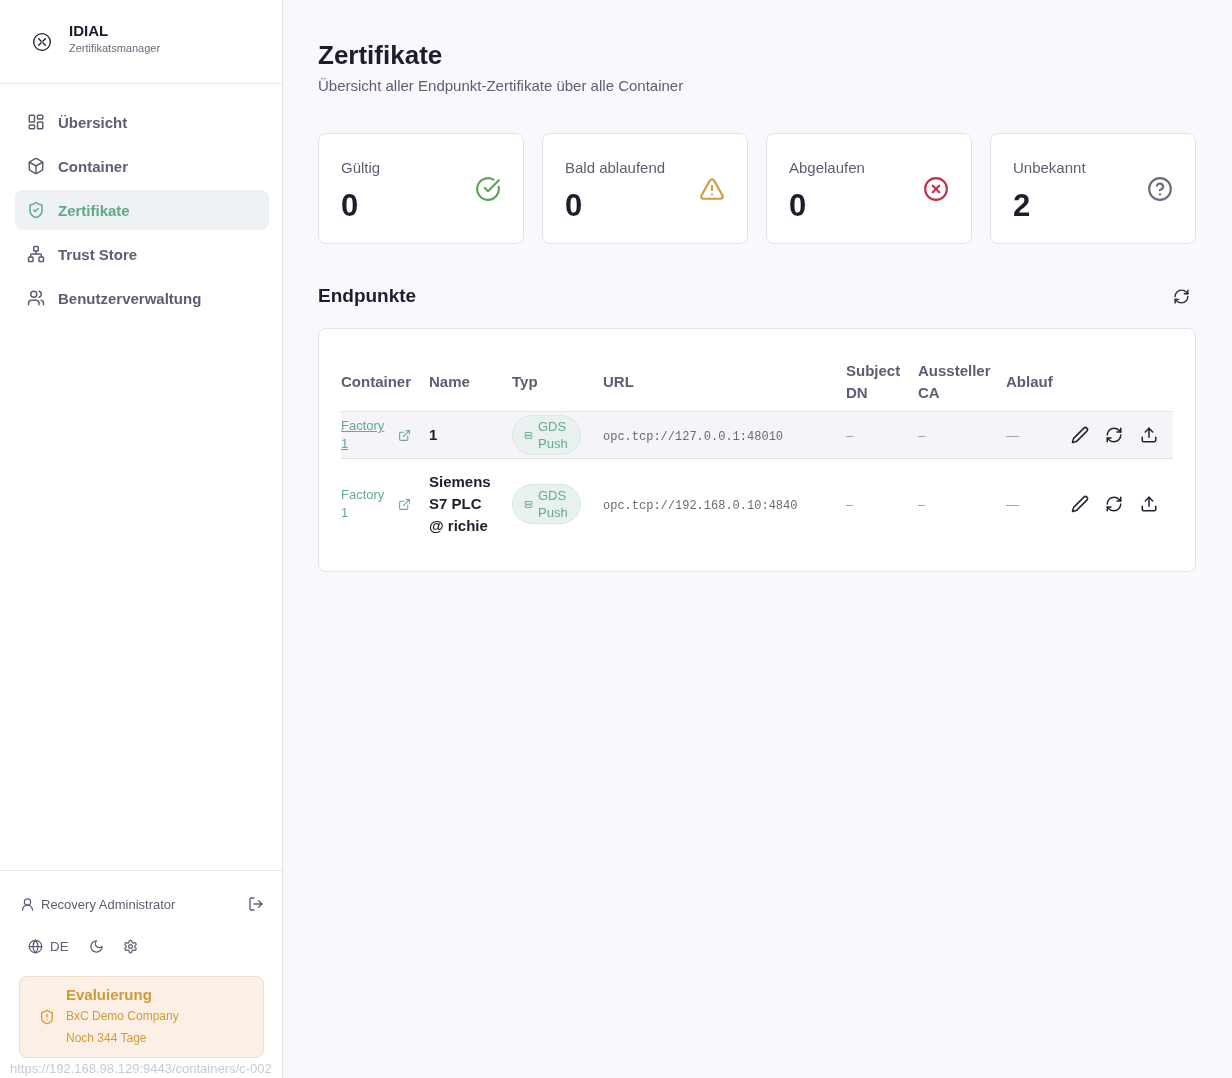 The image size is (1232, 1078). What do you see at coordinates (470, 435) in the screenshot?
I see `endpoint-name: 1` at bounding box center [470, 435].